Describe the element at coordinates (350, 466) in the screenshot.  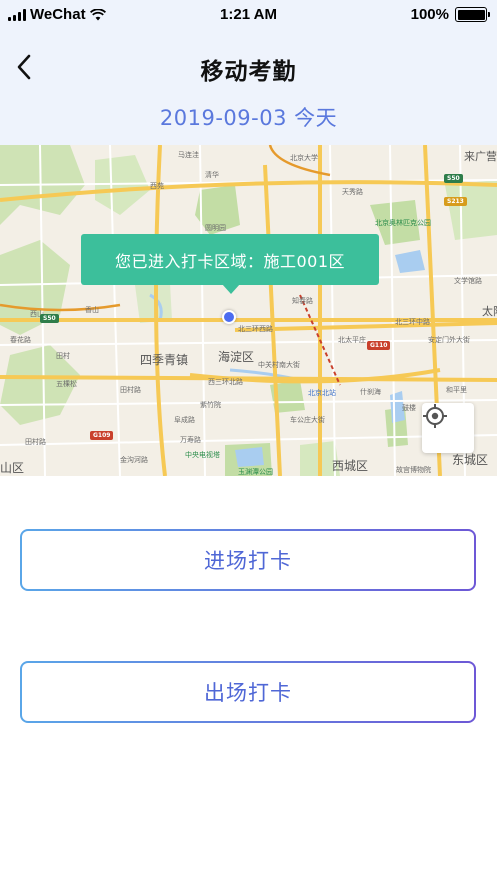
I see `district-label: 西城区` at that location.